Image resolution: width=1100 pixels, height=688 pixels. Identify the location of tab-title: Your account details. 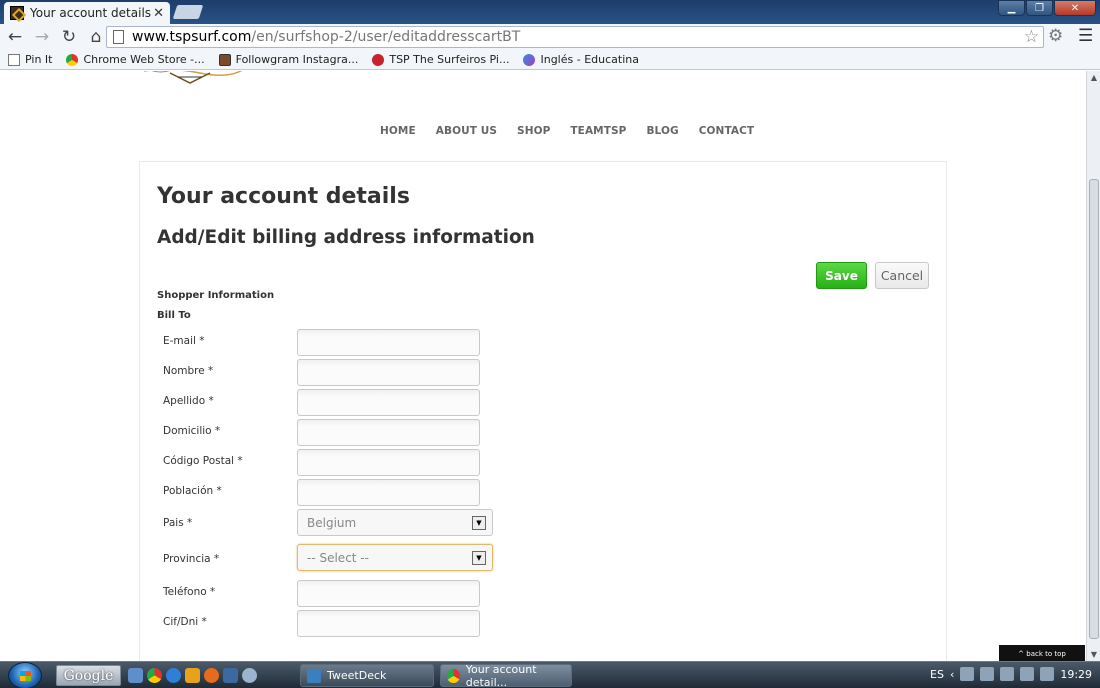
(91, 13).